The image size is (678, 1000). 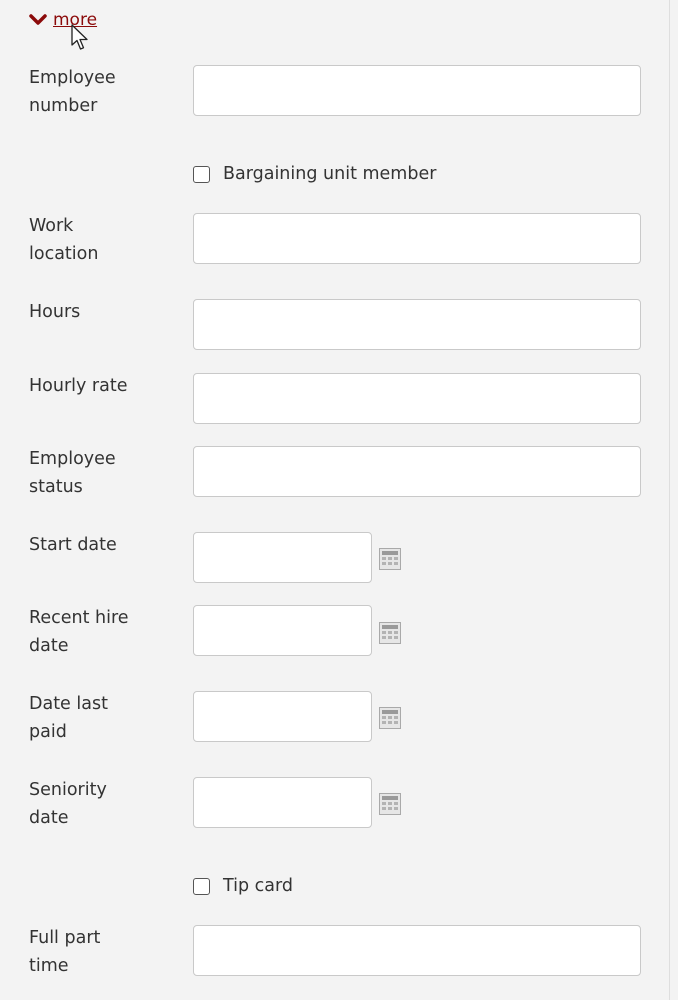 I want to click on bargaining-unit-row: Bargaining unit member, so click(x=314, y=174).